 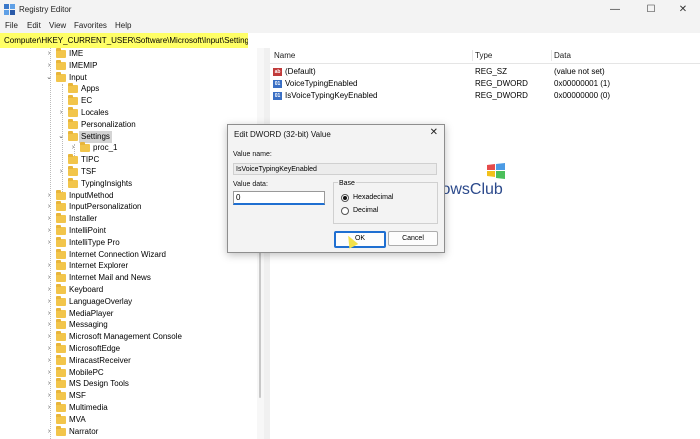 What do you see at coordinates (123, 25) in the screenshot?
I see `menu-help: Help` at bounding box center [123, 25].